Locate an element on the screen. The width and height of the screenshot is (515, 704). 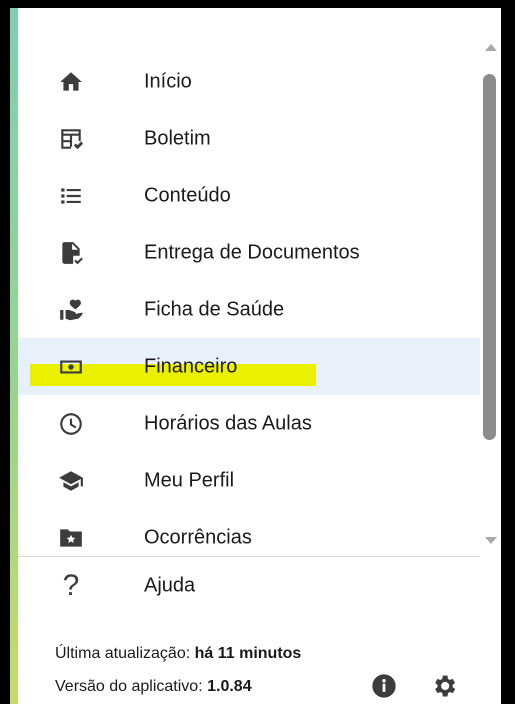
info-icon is located at coordinates (384, 686).